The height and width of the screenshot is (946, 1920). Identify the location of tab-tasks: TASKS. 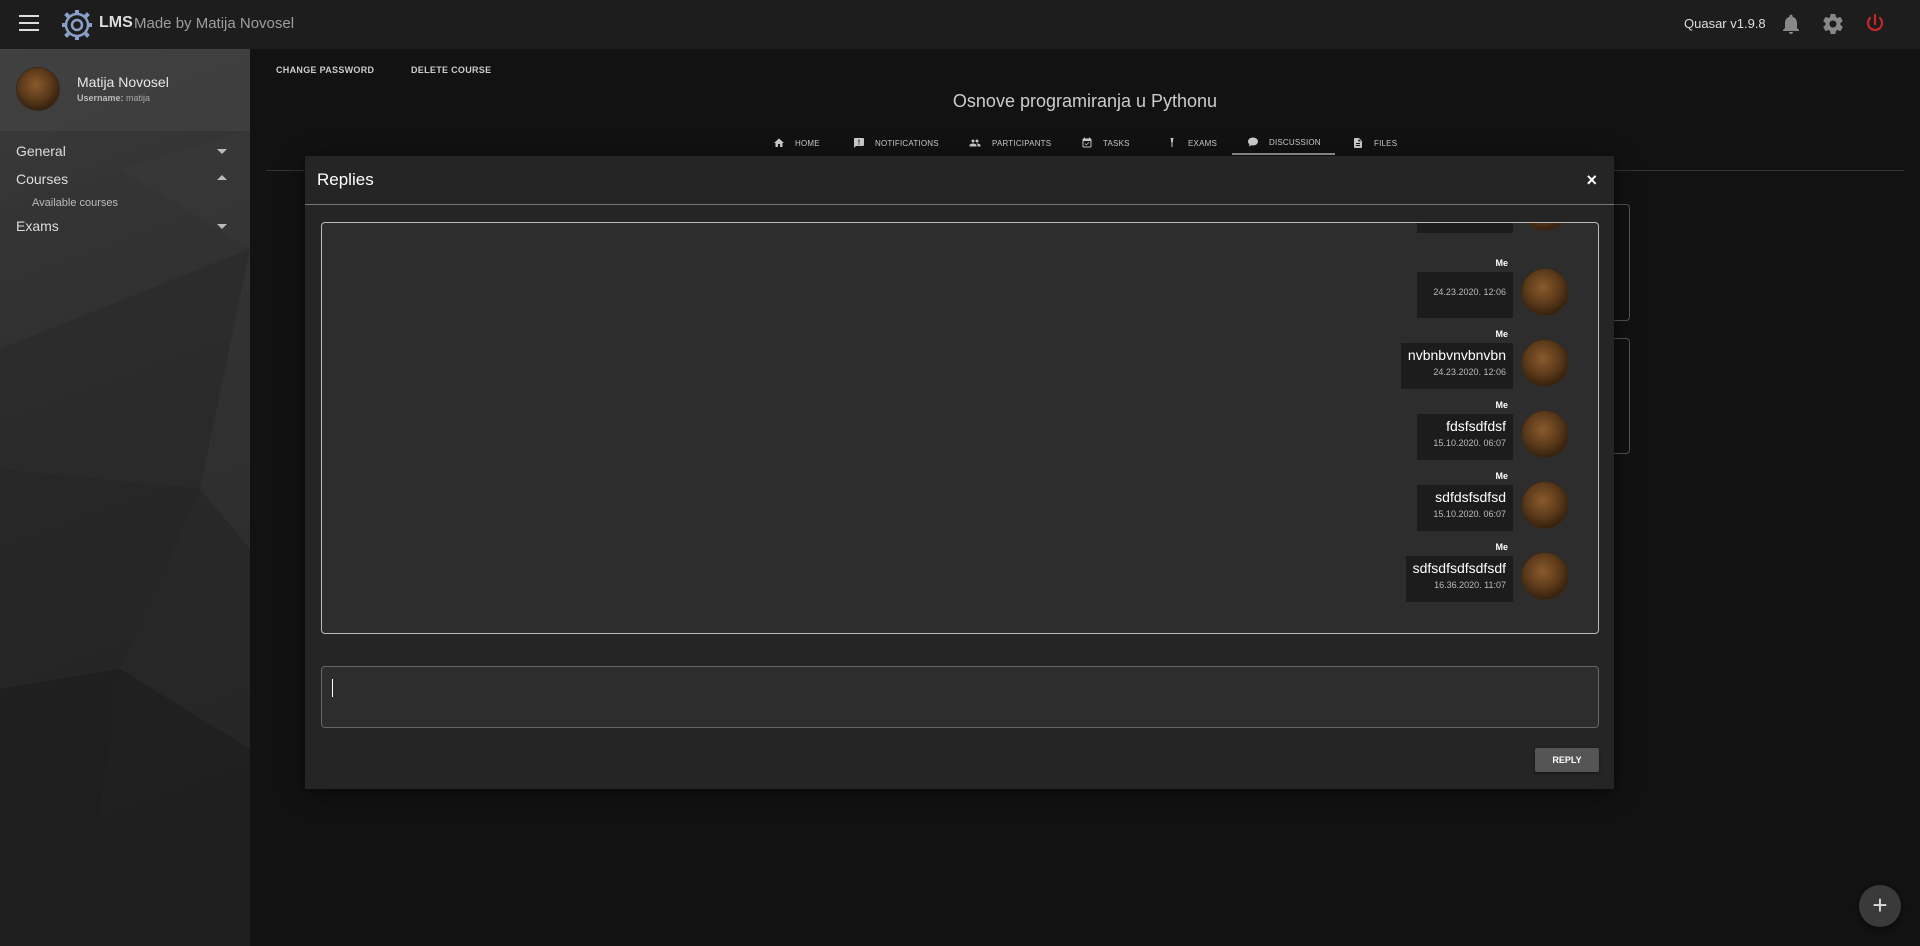
(1105, 143).